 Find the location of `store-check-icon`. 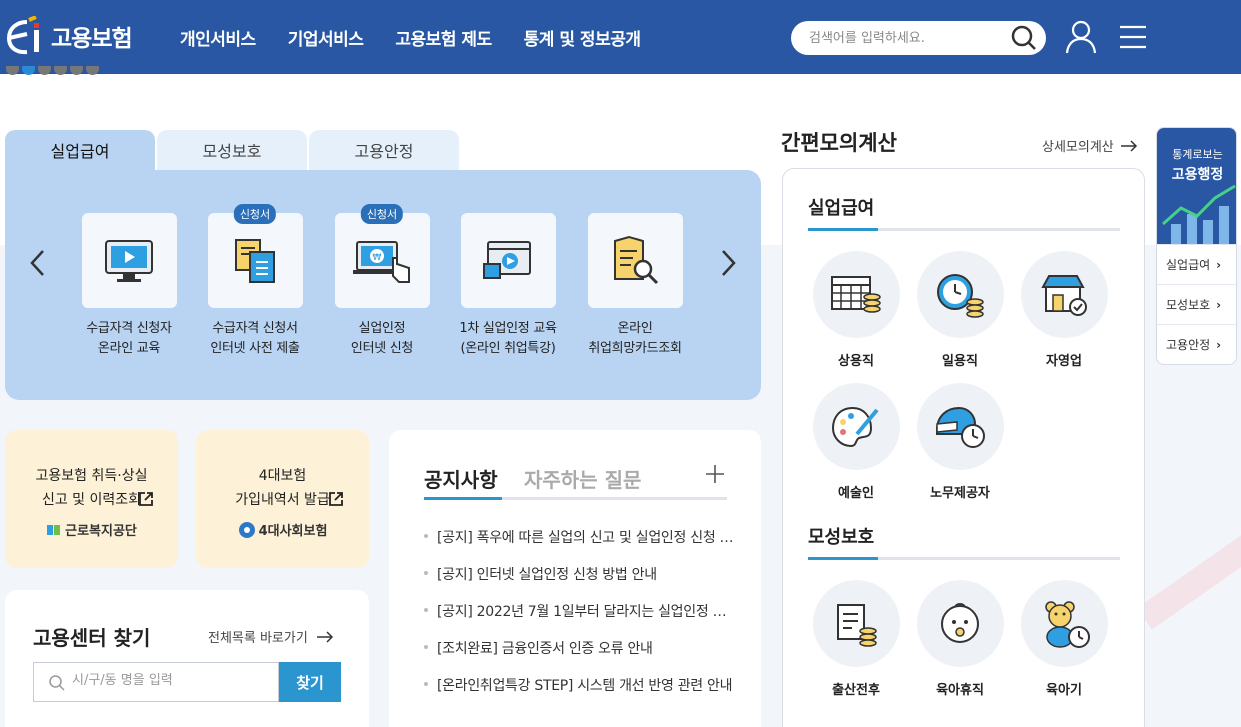

store-check-icon is located at coordinates (1064, 295).